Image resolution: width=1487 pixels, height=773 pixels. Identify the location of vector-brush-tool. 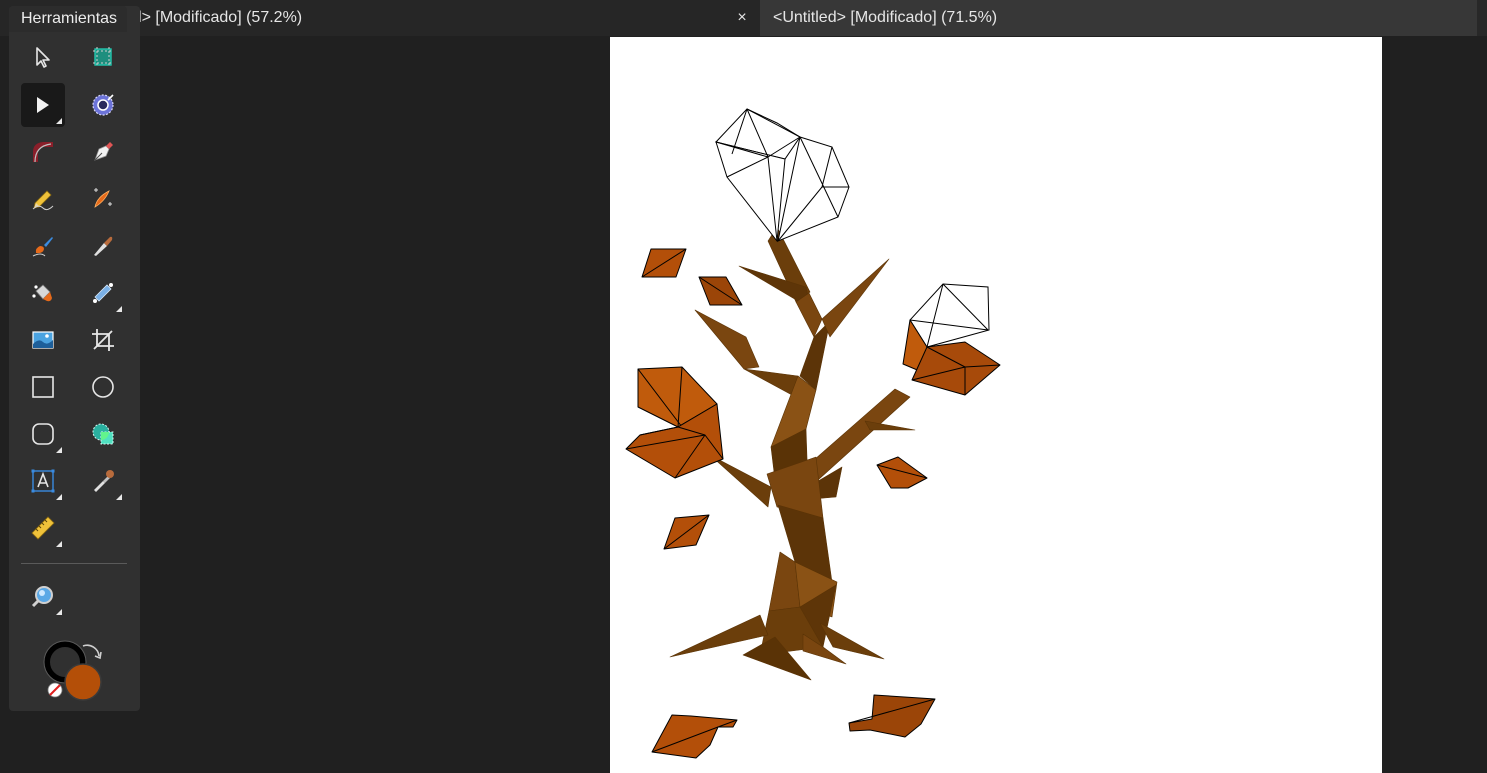
(103, 199).